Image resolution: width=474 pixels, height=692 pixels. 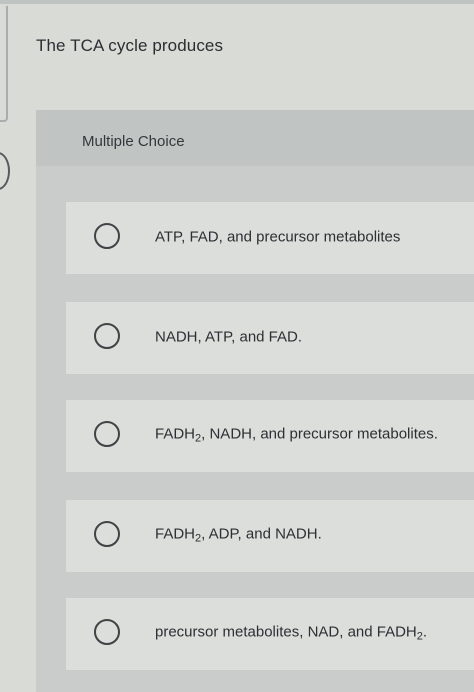 I want to click on answer-option-label: NADH, ATP, and FAD., so click(x=229, y=337).